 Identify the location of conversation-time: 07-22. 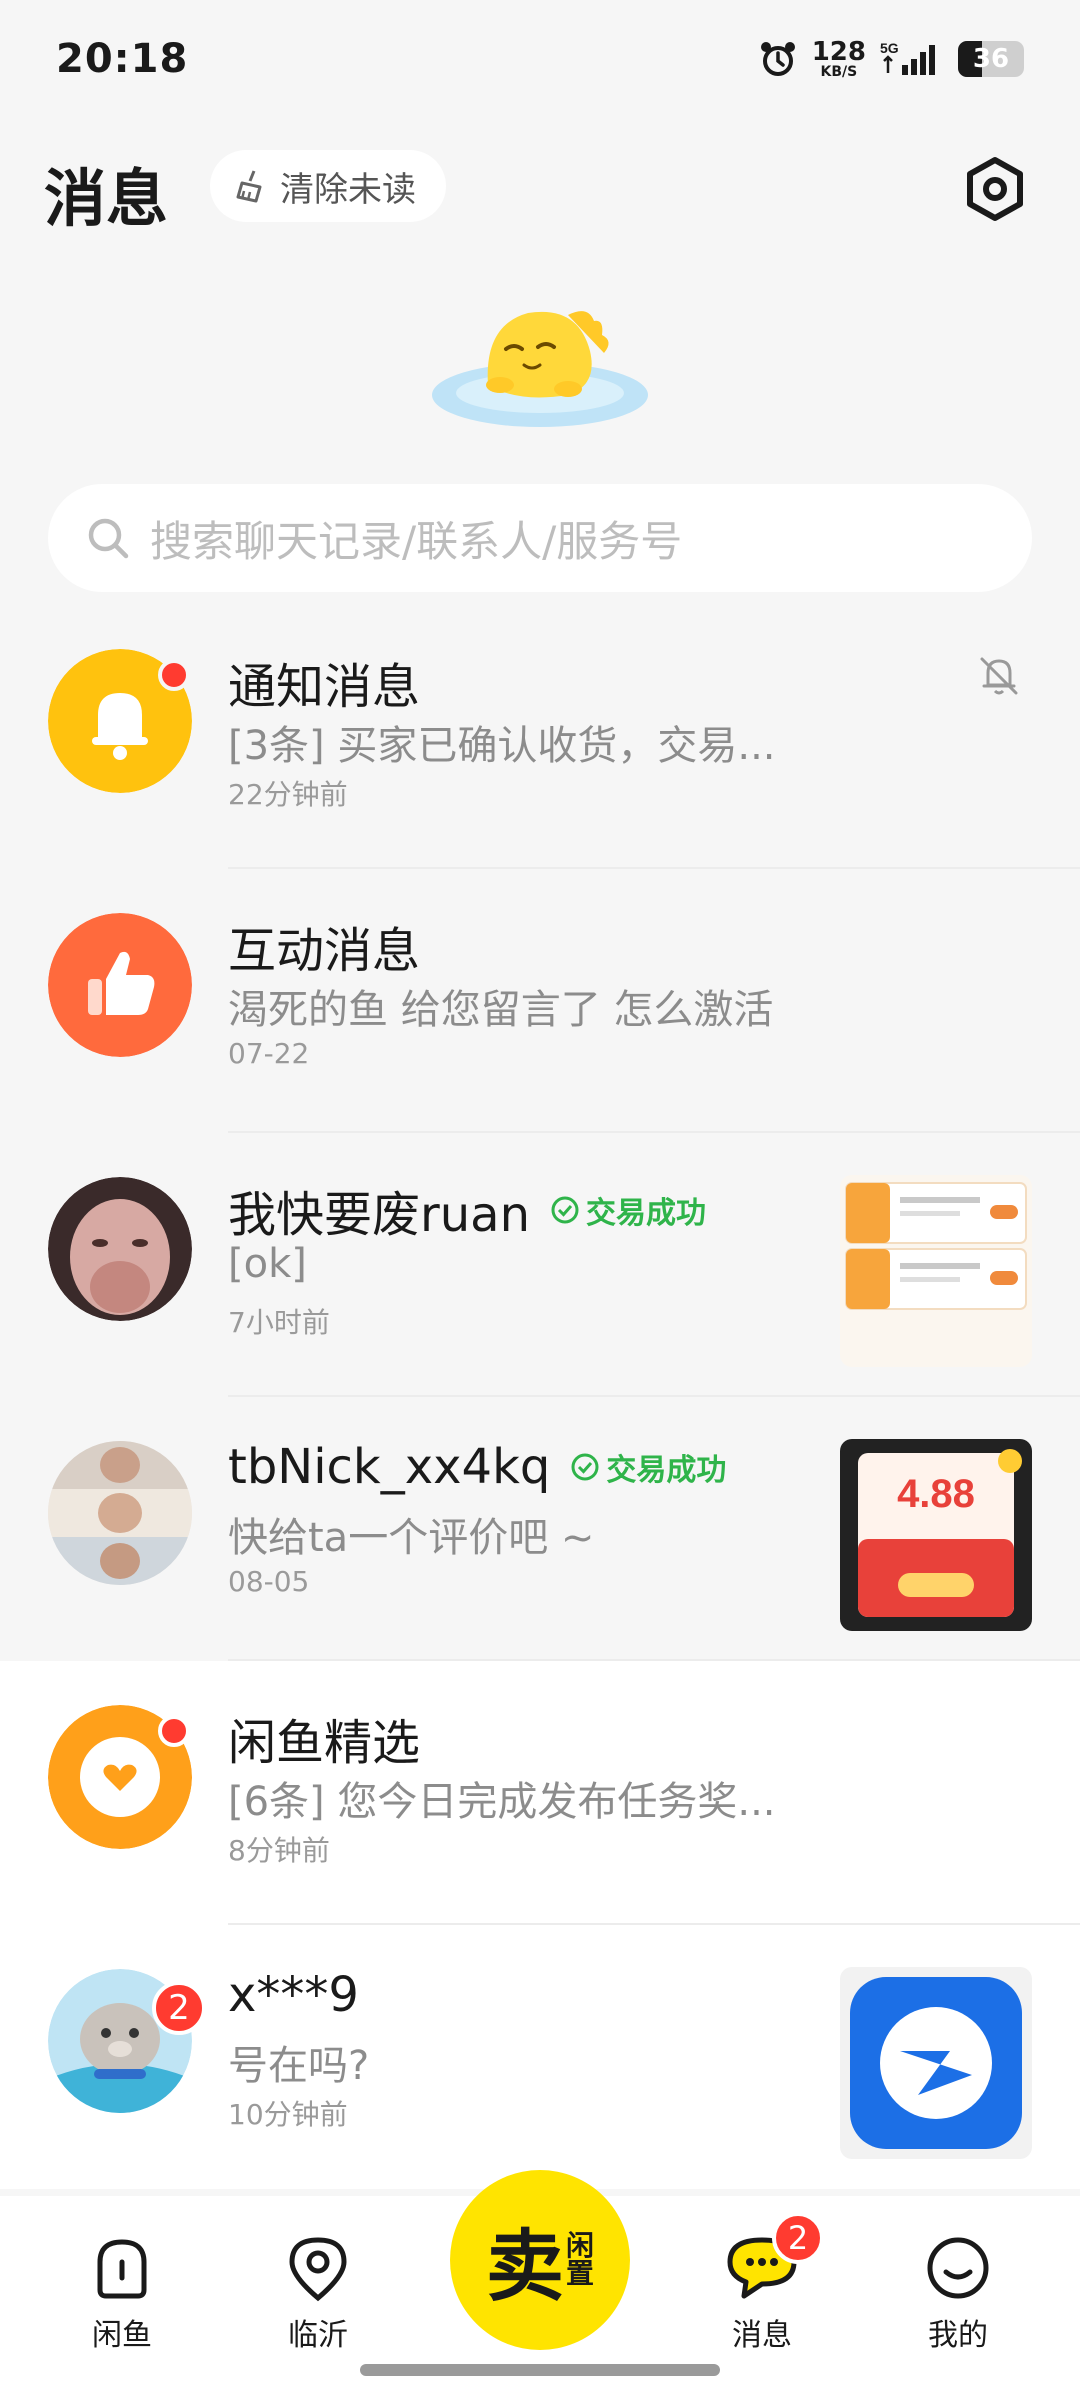
(269, 1053).